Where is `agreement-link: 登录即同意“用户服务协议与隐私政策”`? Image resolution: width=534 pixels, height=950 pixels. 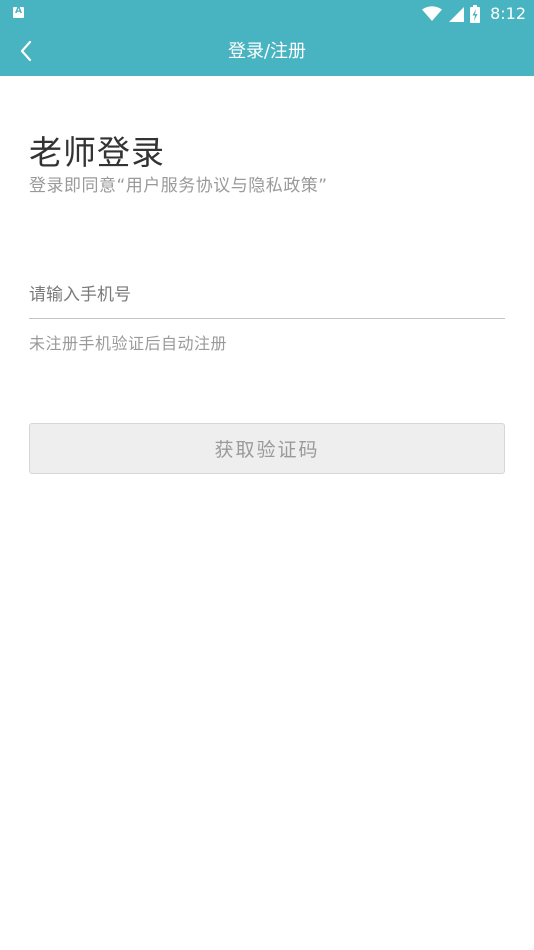 agreement-link: 登录即同意“用户服务协议与隐私政策” is located at coordinates (178, 183).